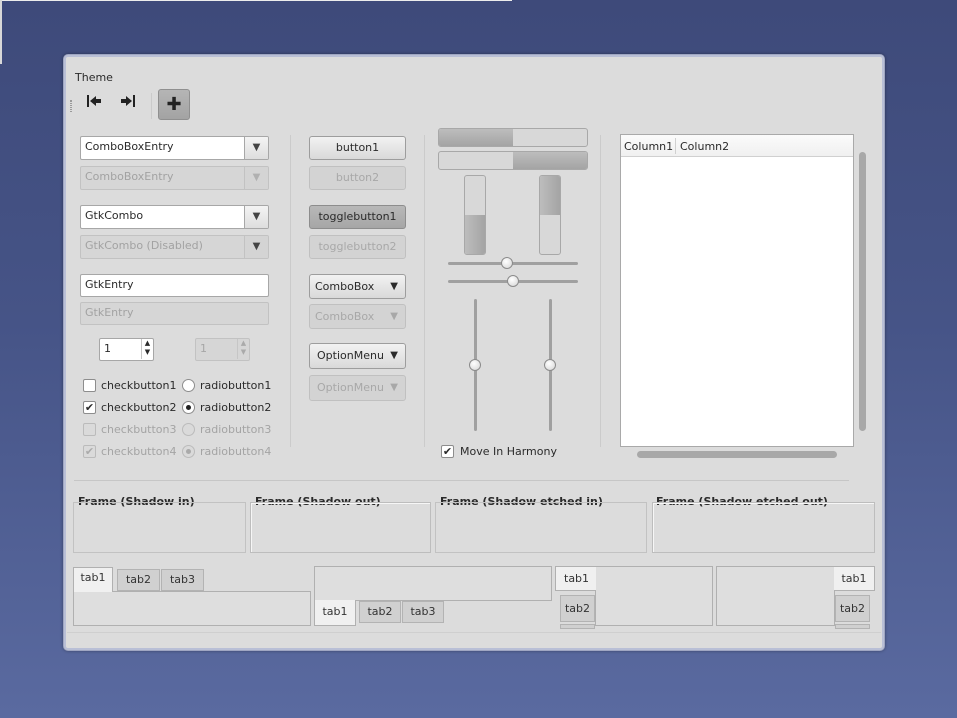 The width and height of the screenshot is (957, 718). I want to click on progress-bar-v1, so click(475, 215).